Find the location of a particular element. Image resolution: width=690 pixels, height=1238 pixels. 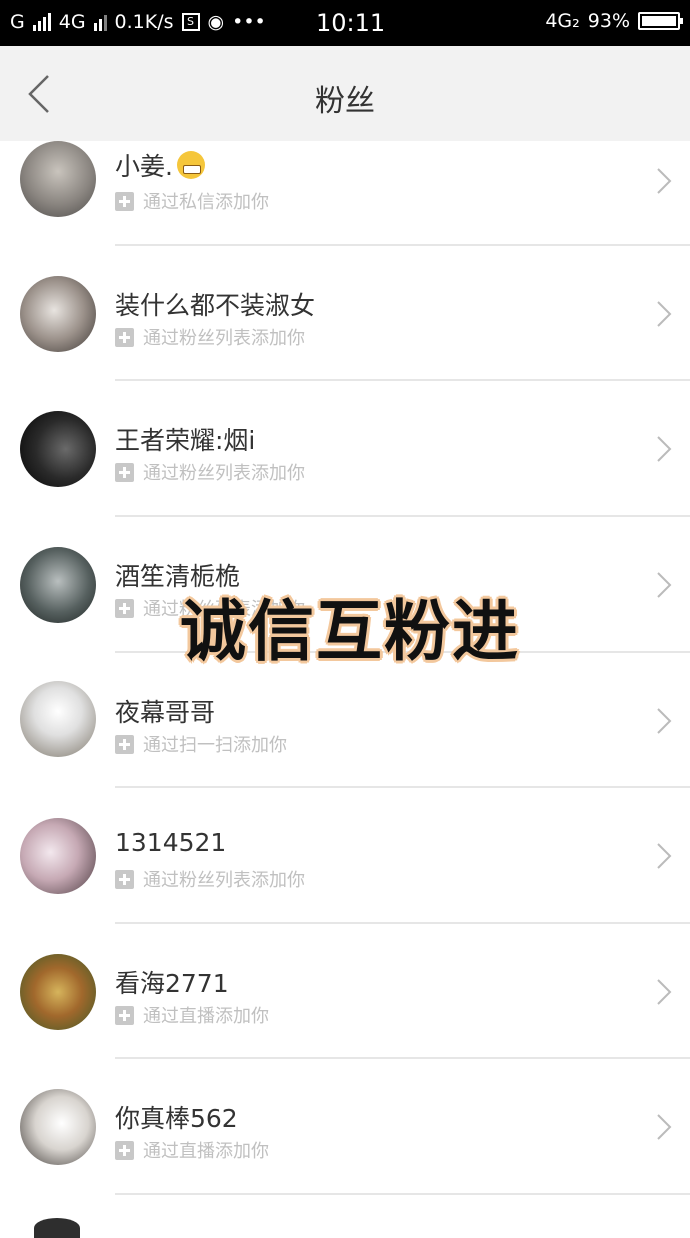

sim-icon: S is located at coordinates (190, 22).